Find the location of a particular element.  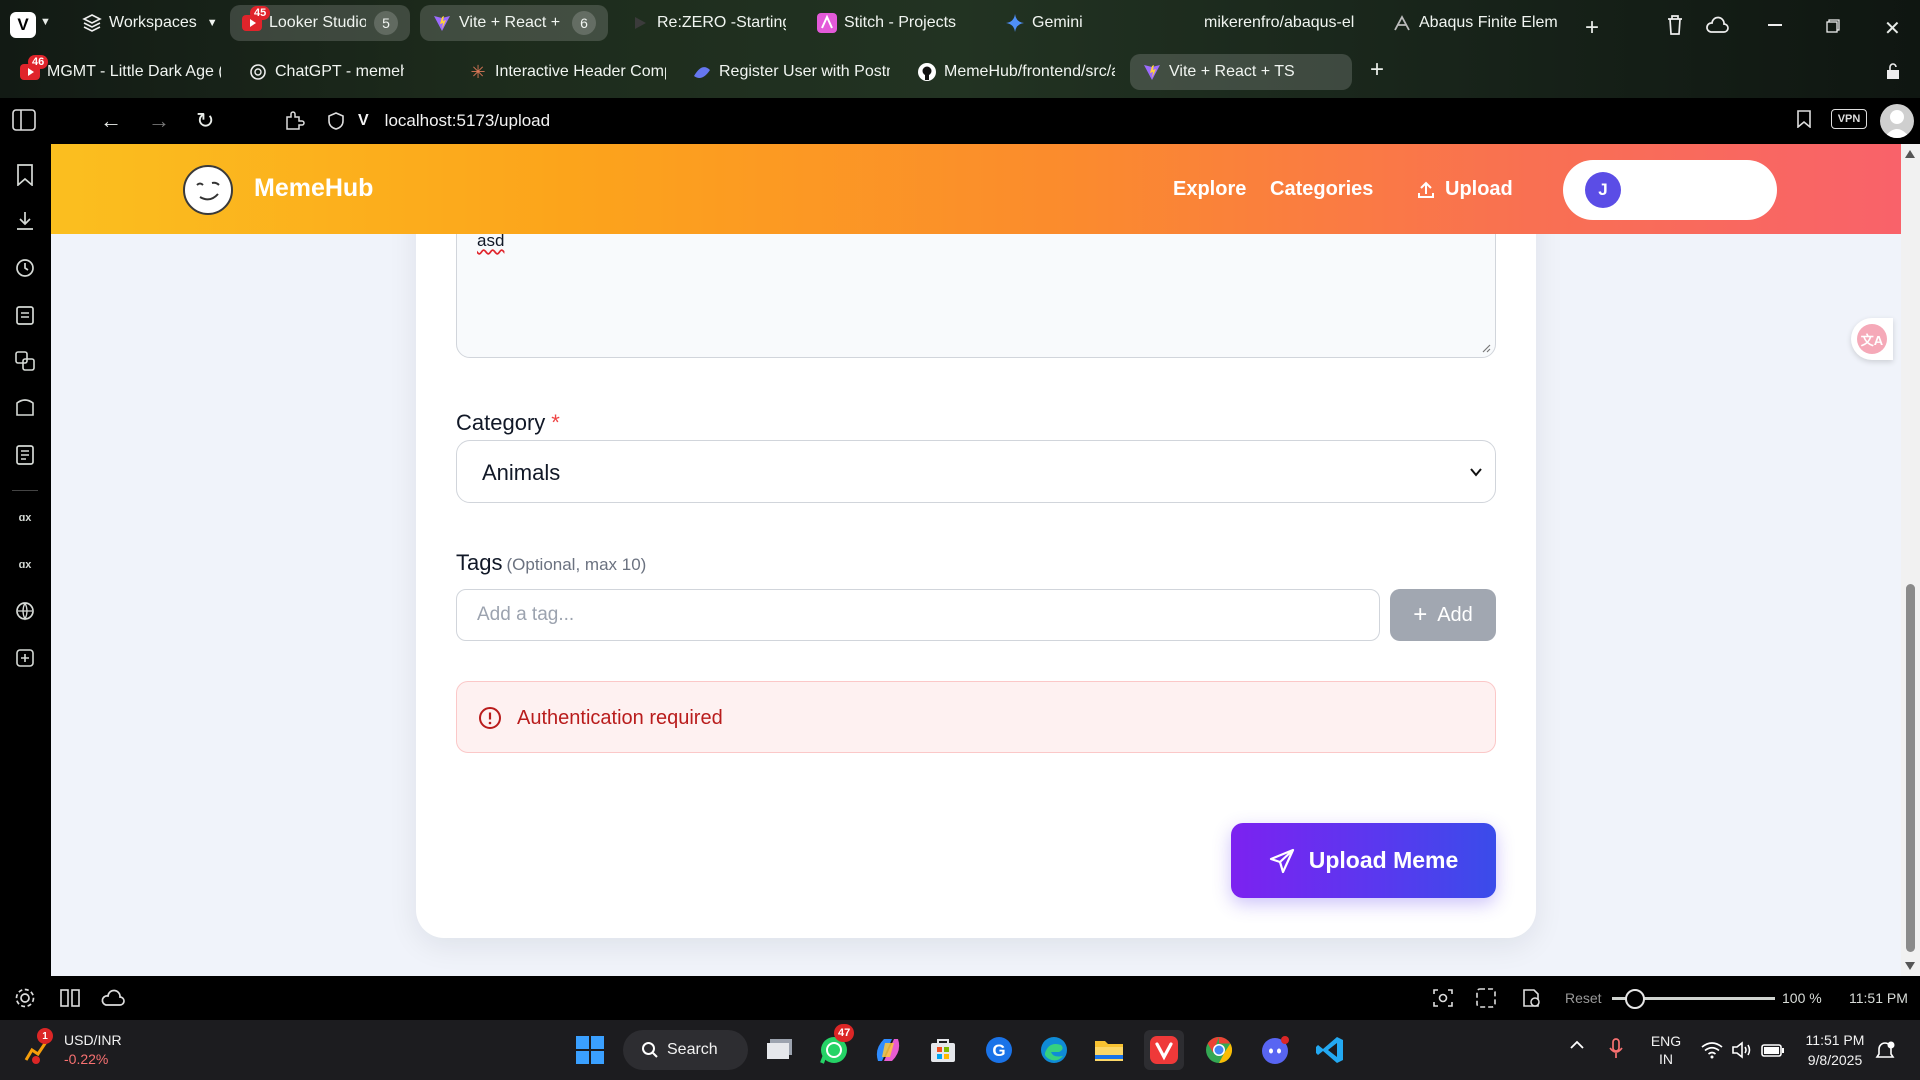

workspaces-button: Workspaces ▼ is located at coordinates (150, 23).